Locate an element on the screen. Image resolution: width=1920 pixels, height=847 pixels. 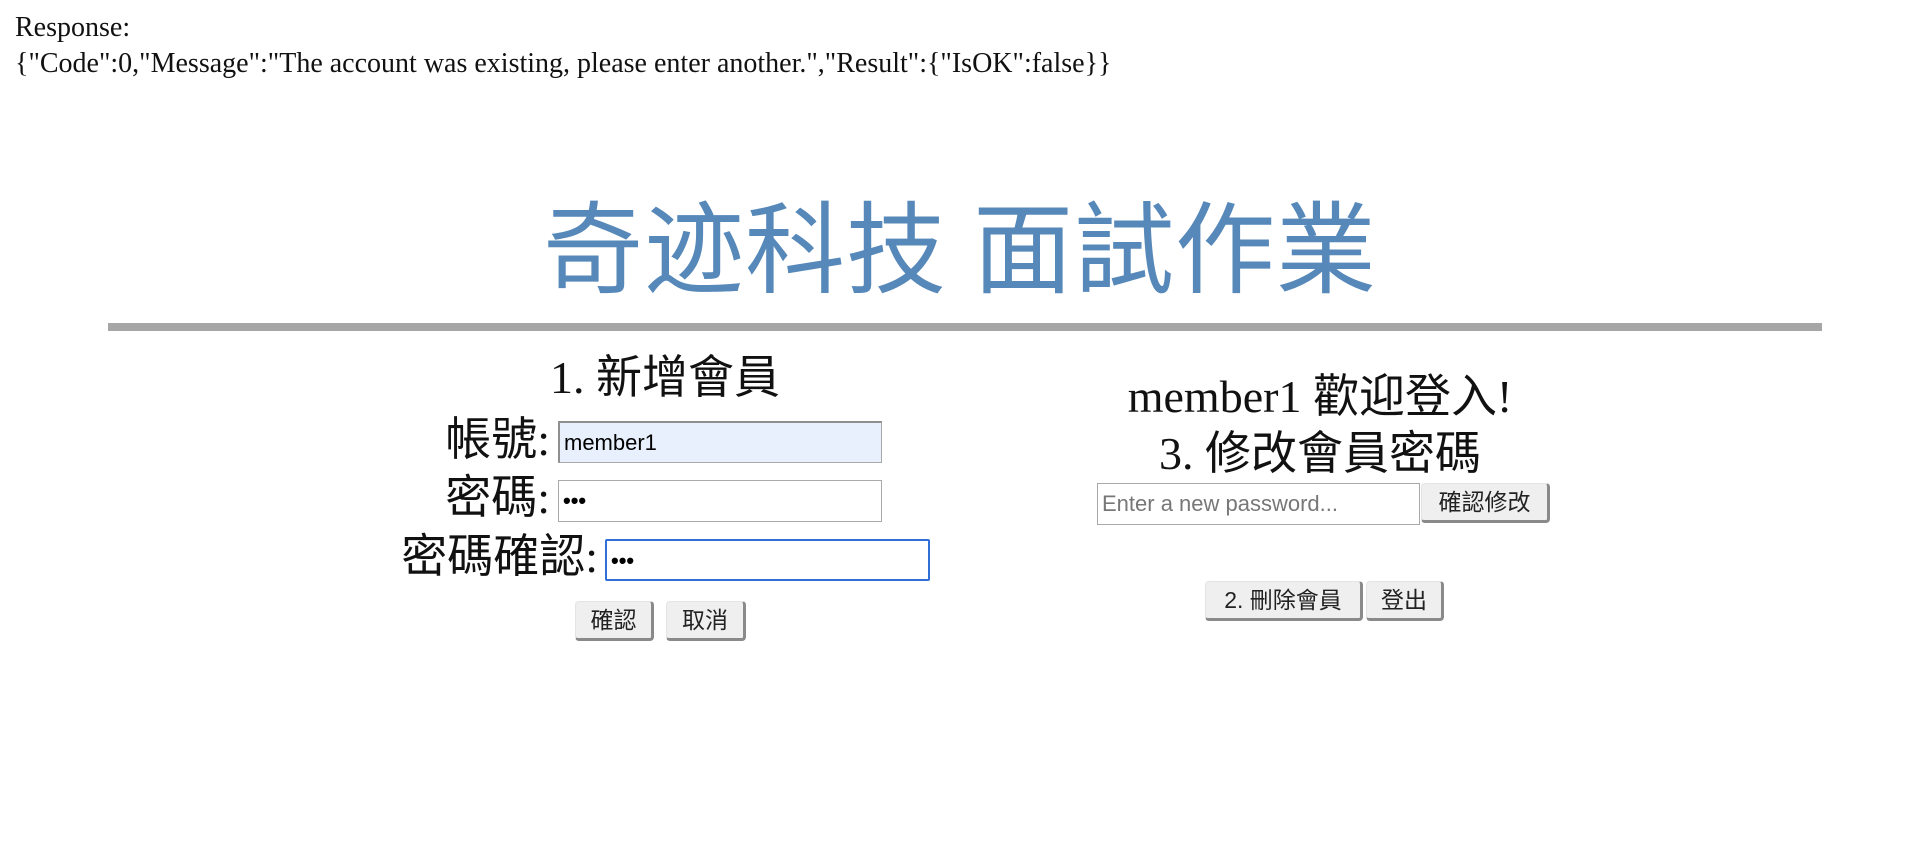
page-title: 奇迹科技 面試作業 is located at coordinates (960, 251).